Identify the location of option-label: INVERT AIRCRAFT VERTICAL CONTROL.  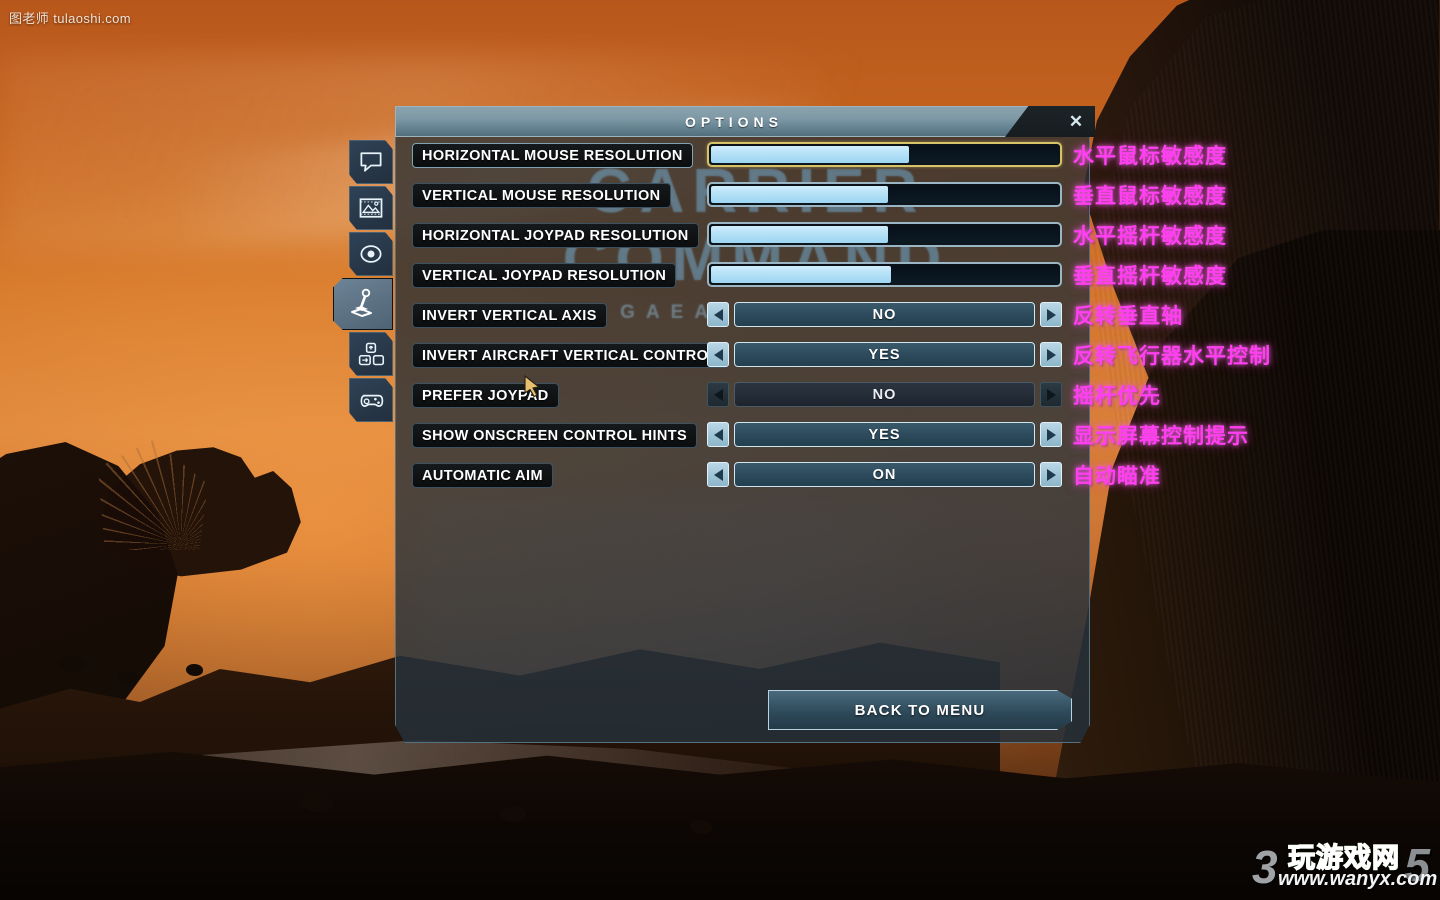
(570, 355).